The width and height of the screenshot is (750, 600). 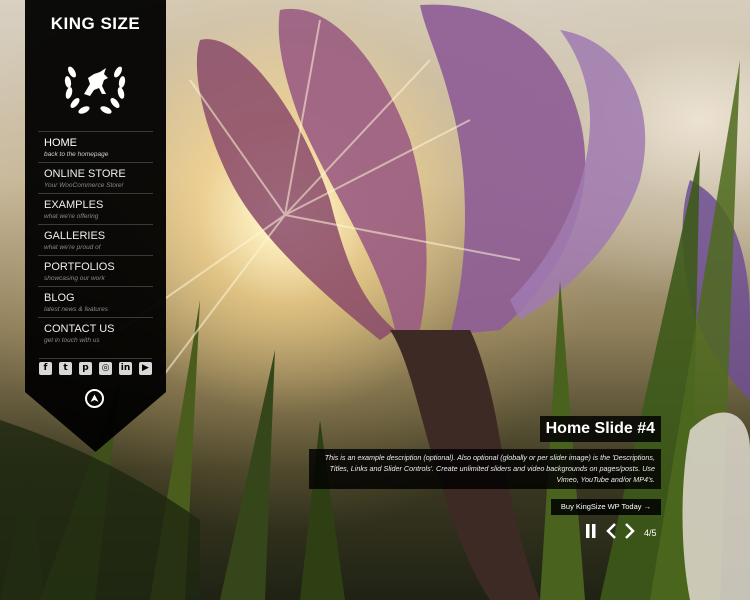 What do you see at coordinates (95, 85) in the screenshot?
I see `laurel-horse-logo-icon` at bounding box center [95, 85].